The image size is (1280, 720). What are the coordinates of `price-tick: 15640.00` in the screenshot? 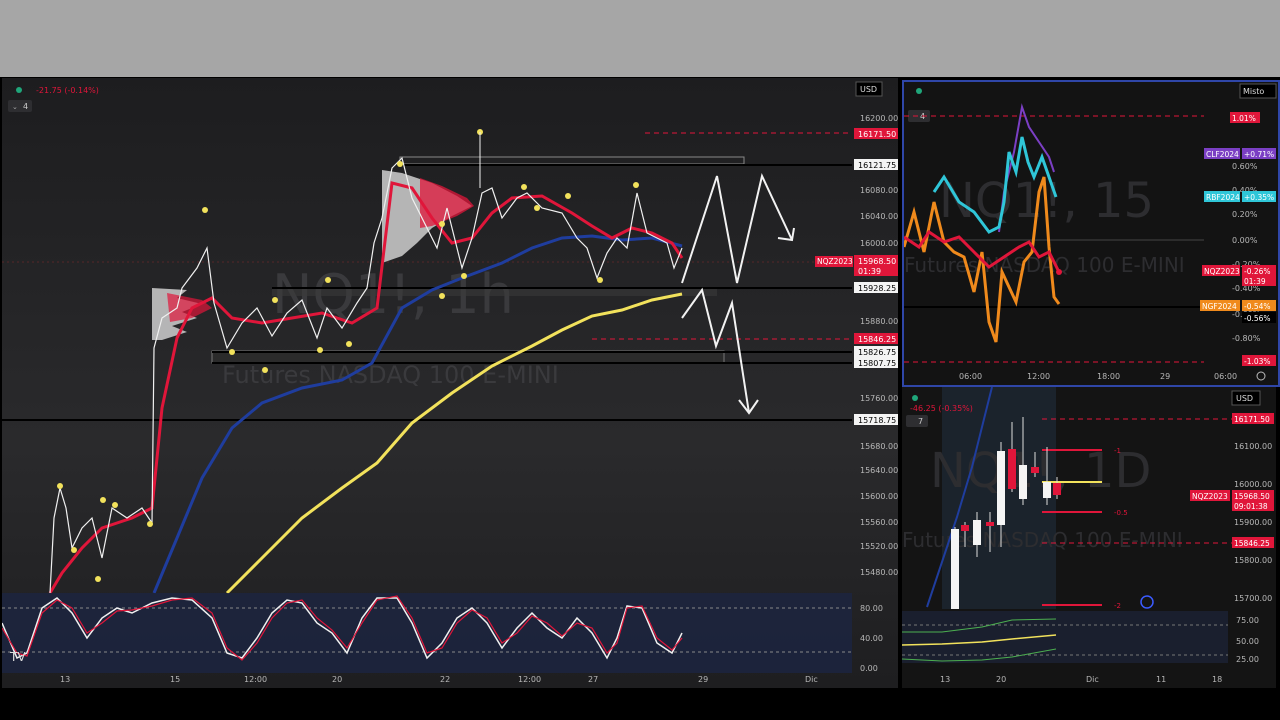 It's located at (879, 470).